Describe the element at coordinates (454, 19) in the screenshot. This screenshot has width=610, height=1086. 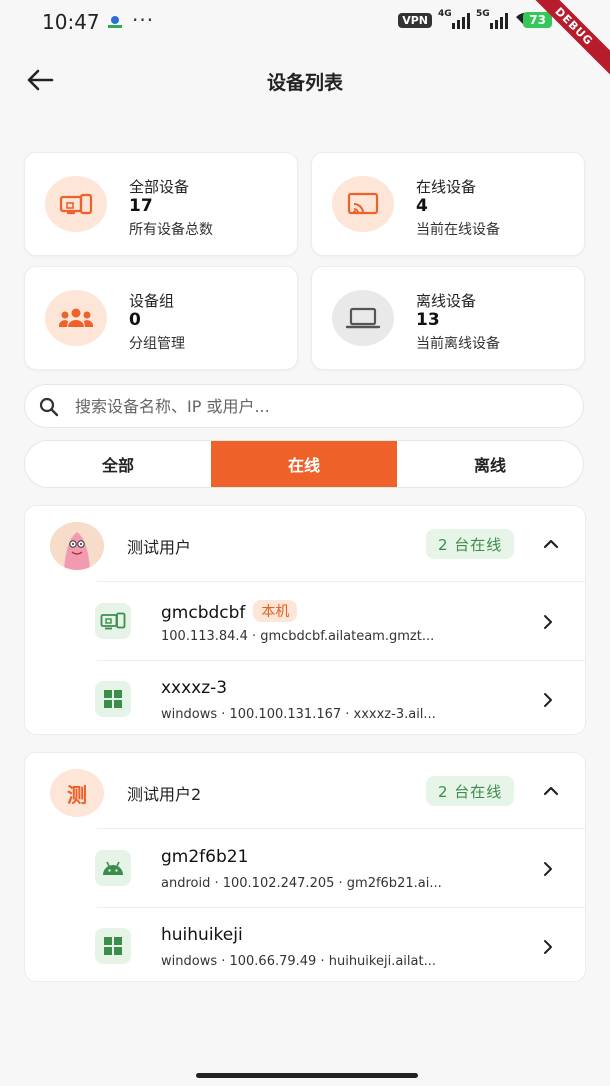
I see `signal-4g-icon: 4G` at that location.